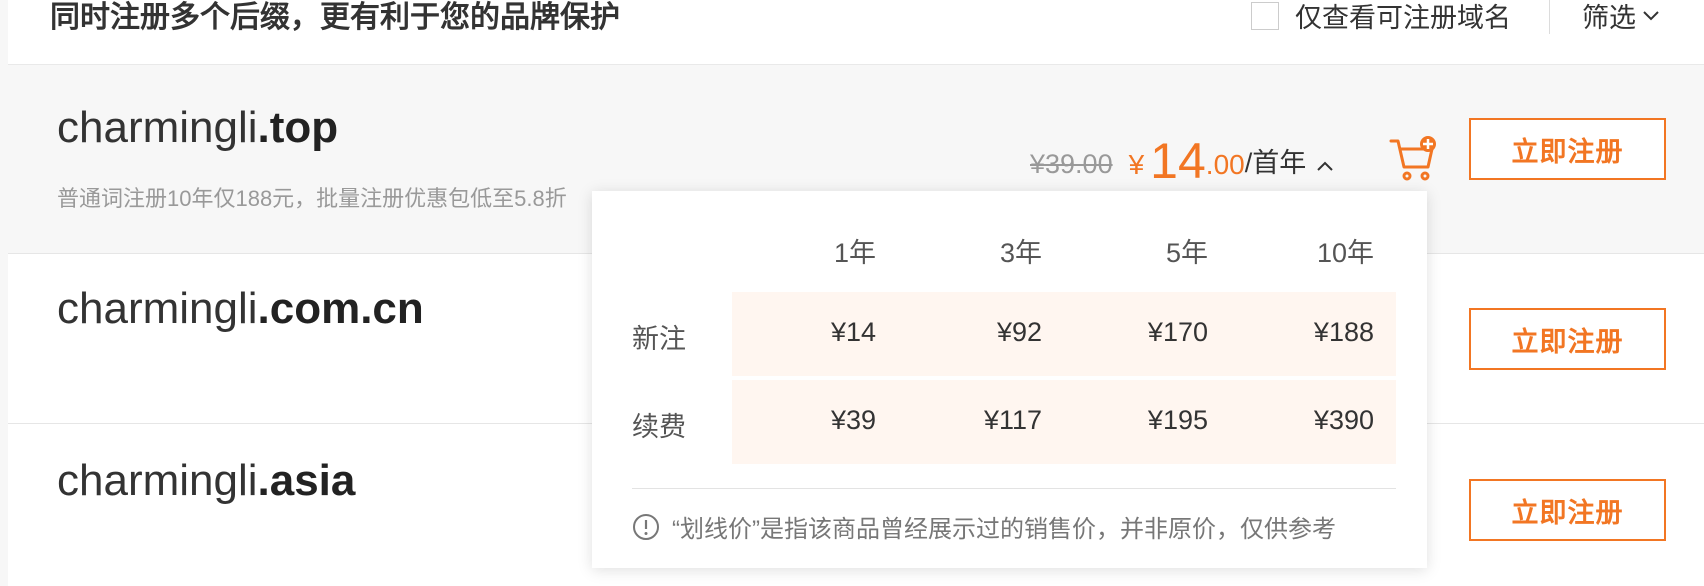 The height and width of the screenshot is (586, 1704). Describe the element at coordinates (298, 127) in the screenshot. I see `domain-suffix: .top` at that location.